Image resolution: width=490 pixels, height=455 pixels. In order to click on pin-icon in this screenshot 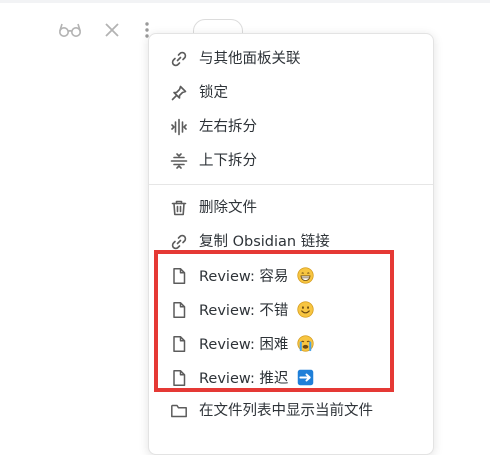, I will do `click(179, 93)`.